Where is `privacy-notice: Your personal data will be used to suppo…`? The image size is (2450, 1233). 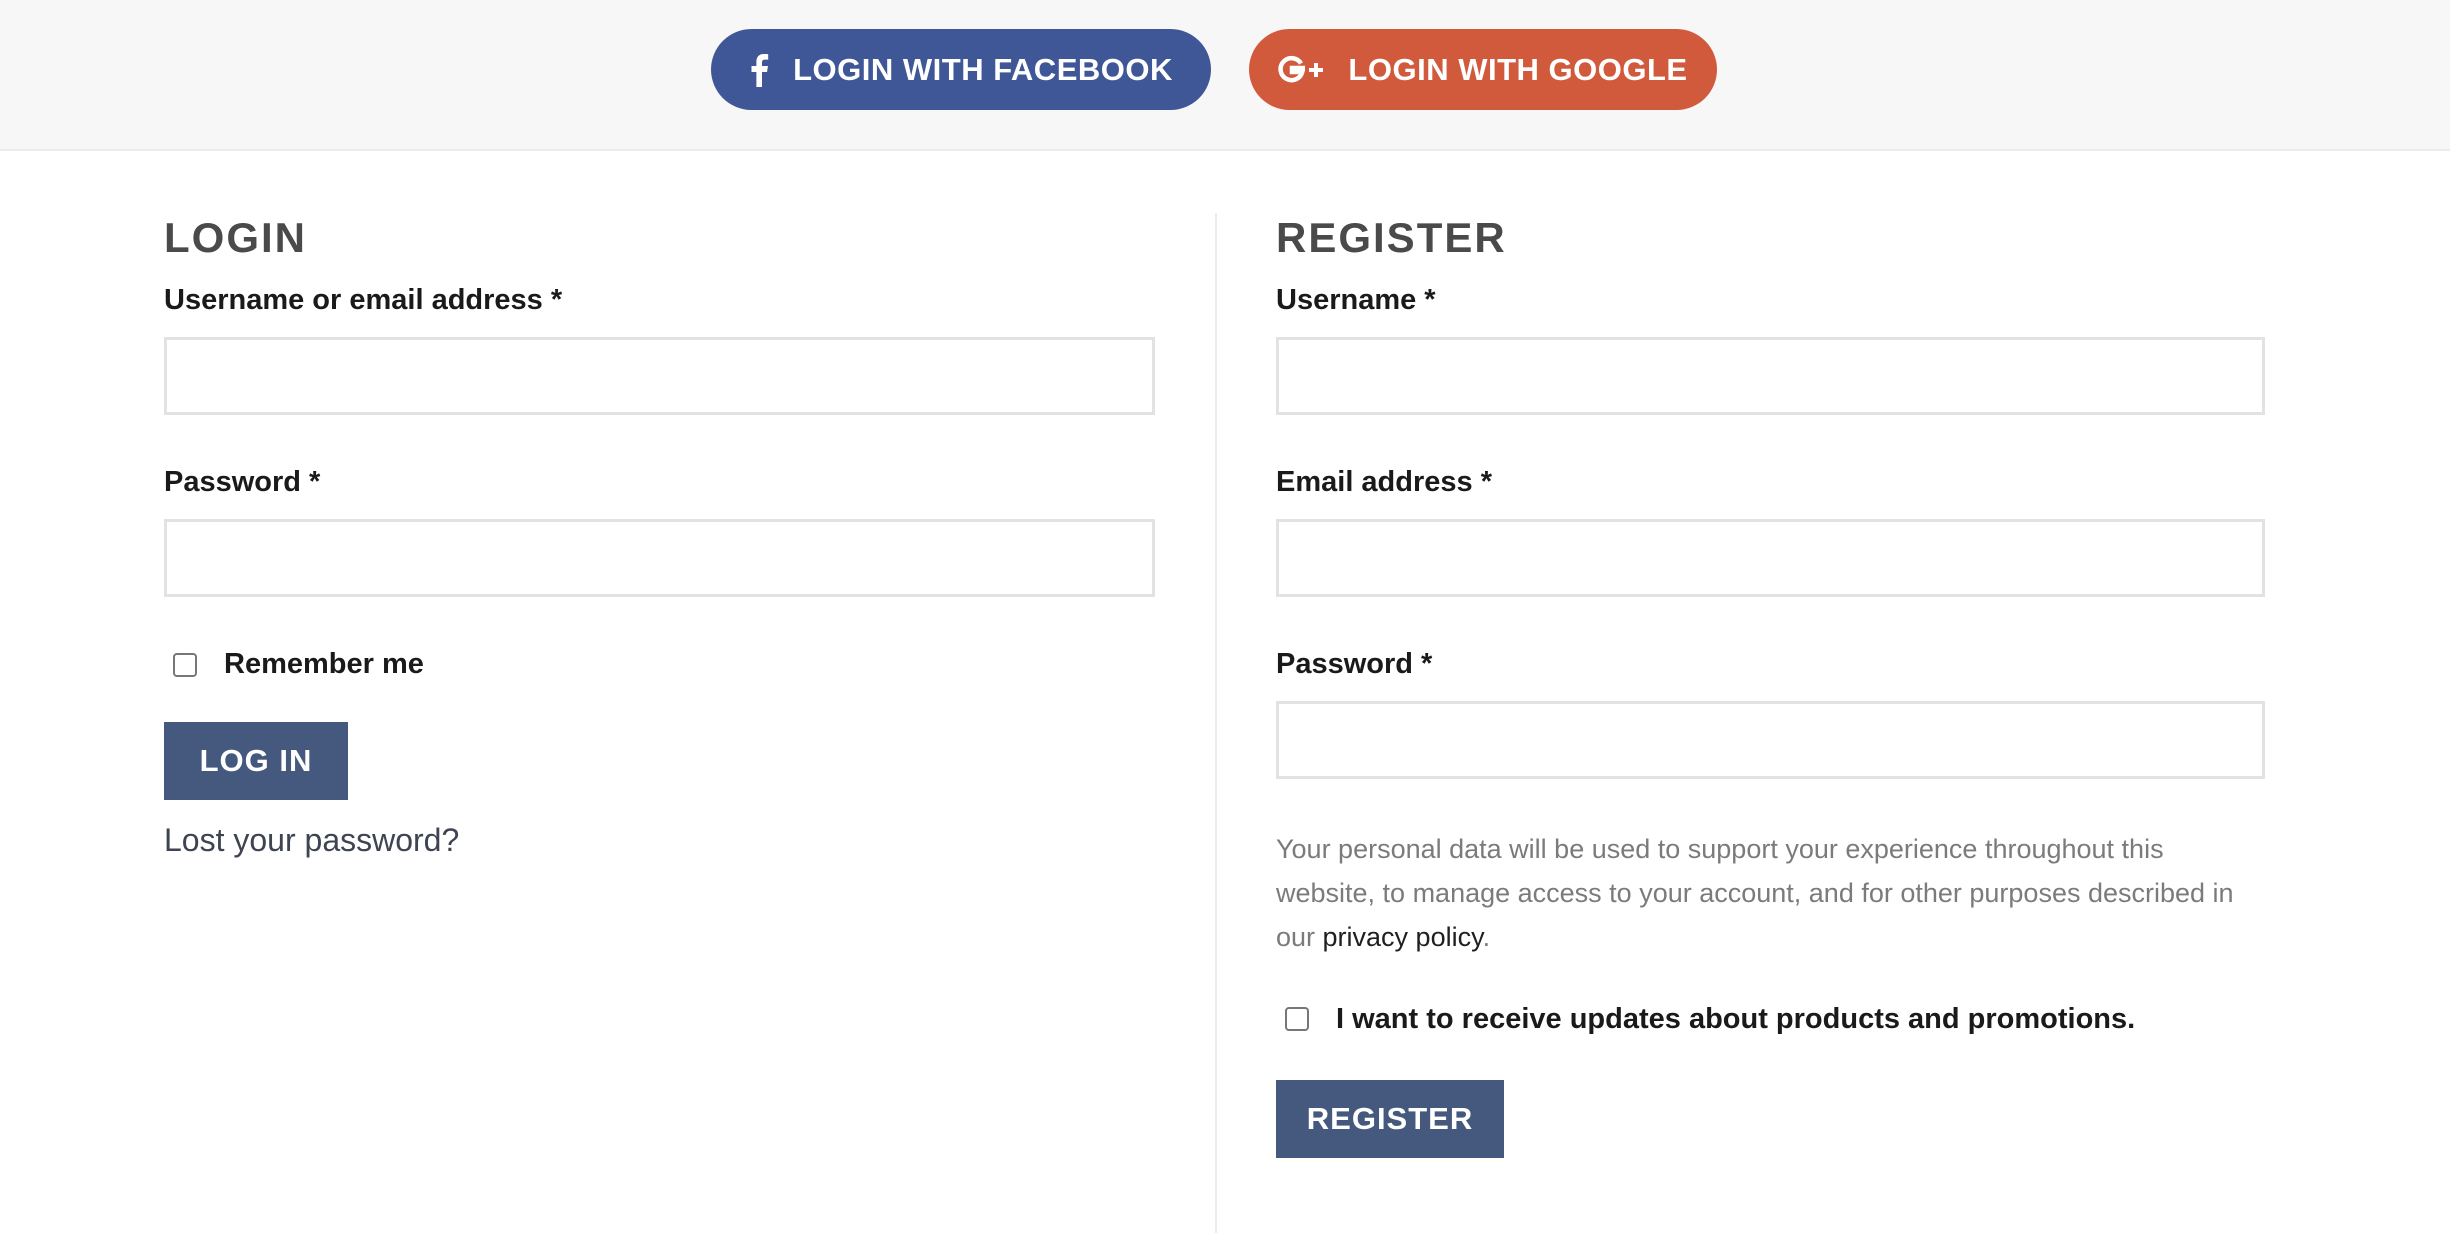 privacy-notice: Your personal data will be used to suppo… is located at coordinates (1771, 893).